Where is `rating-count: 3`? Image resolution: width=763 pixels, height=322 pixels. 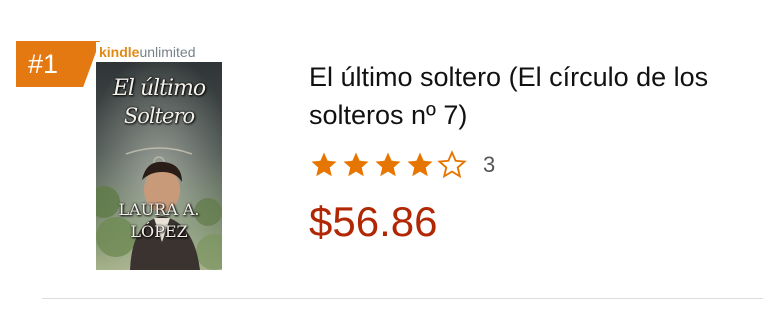
rating-count: 3 is located at coordinates (489, 165).